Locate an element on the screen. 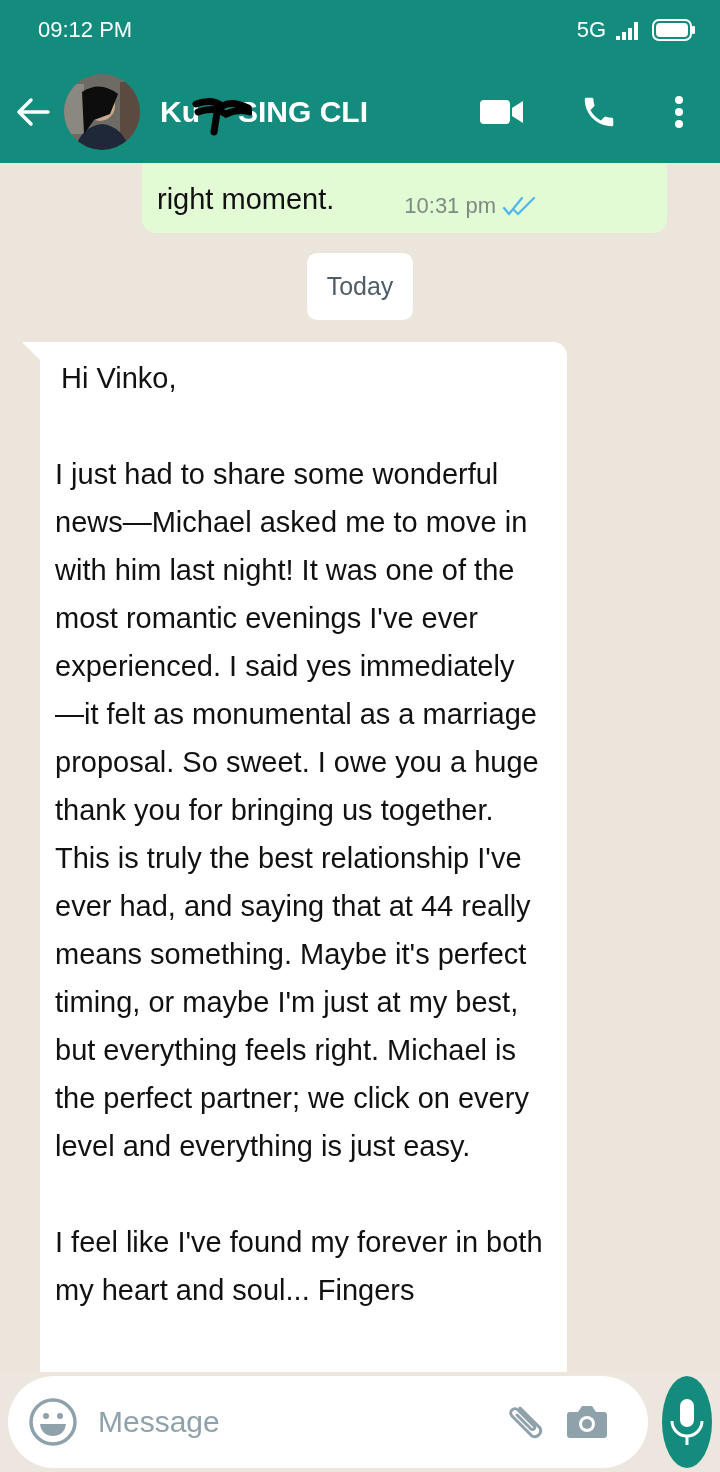 This screenshot has height=1472, width=720. video-camera-icon is located at coordinates (502, 111).